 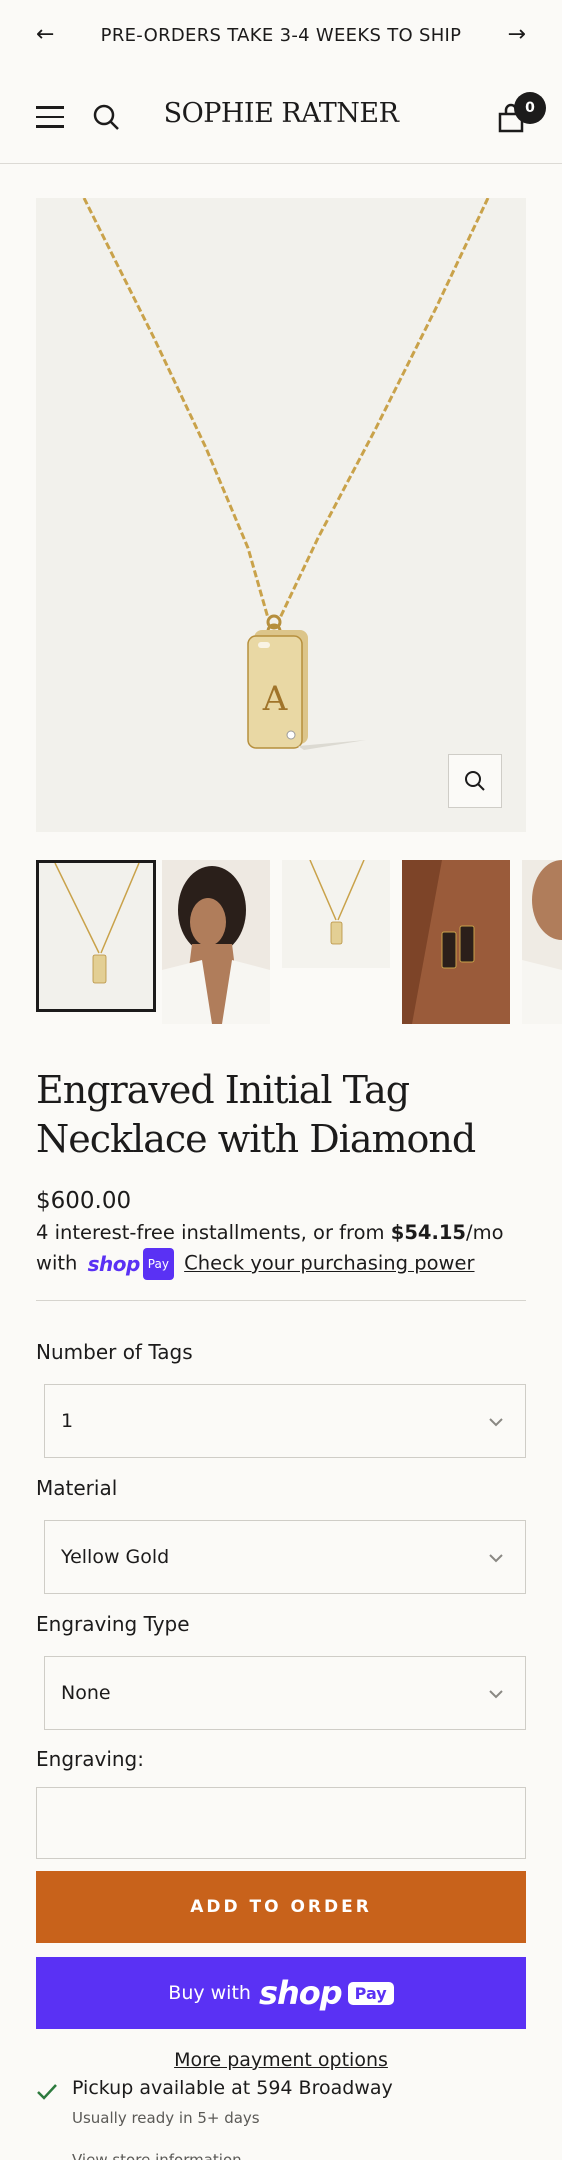 I want to click on number-of-tags-select: 1, so click(x=285, y=1421).